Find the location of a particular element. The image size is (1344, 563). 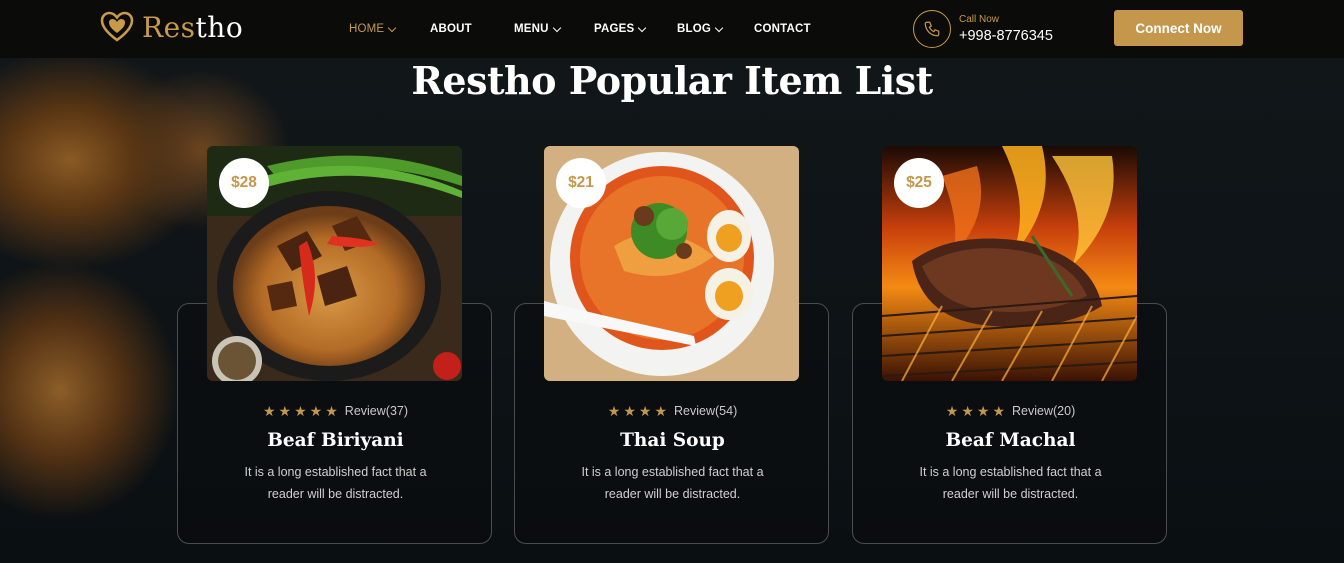

phone-icon is located at coordinates (932, 29).